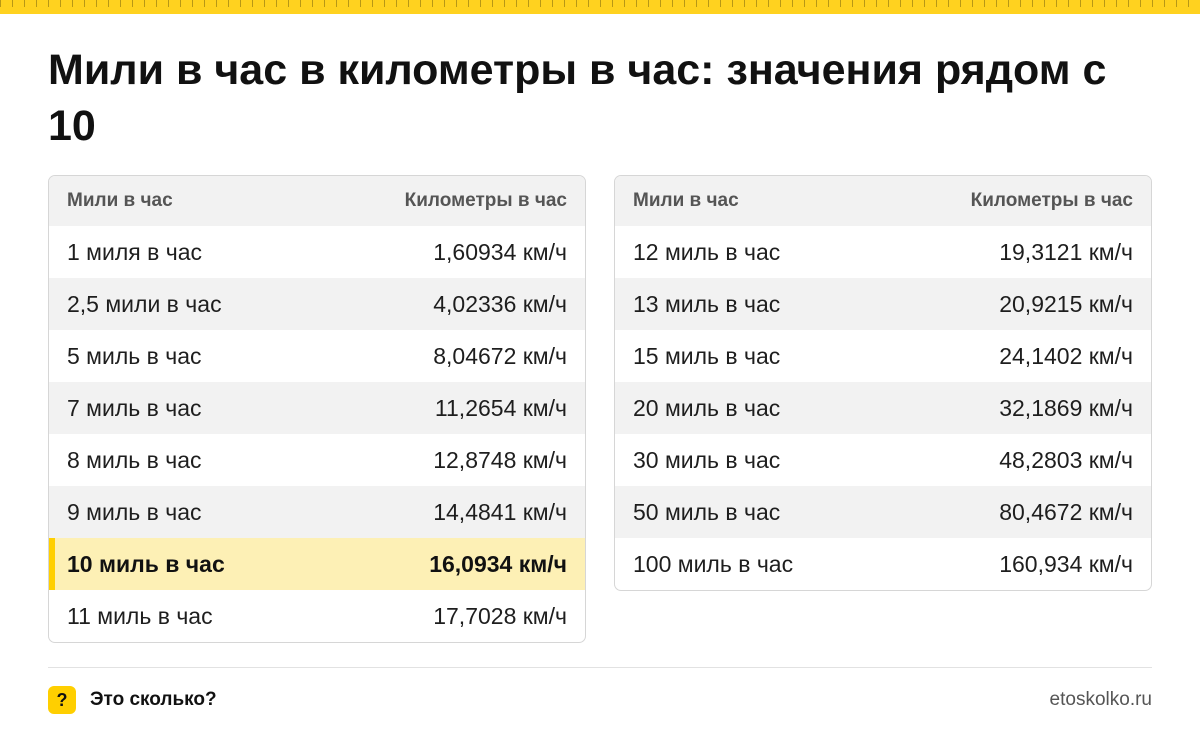 Image resolution: width=1200 pixels, height=732 pixels. I want to click on table-row: 15 миль в час 24,1402 км/ч, so click(883, 356).